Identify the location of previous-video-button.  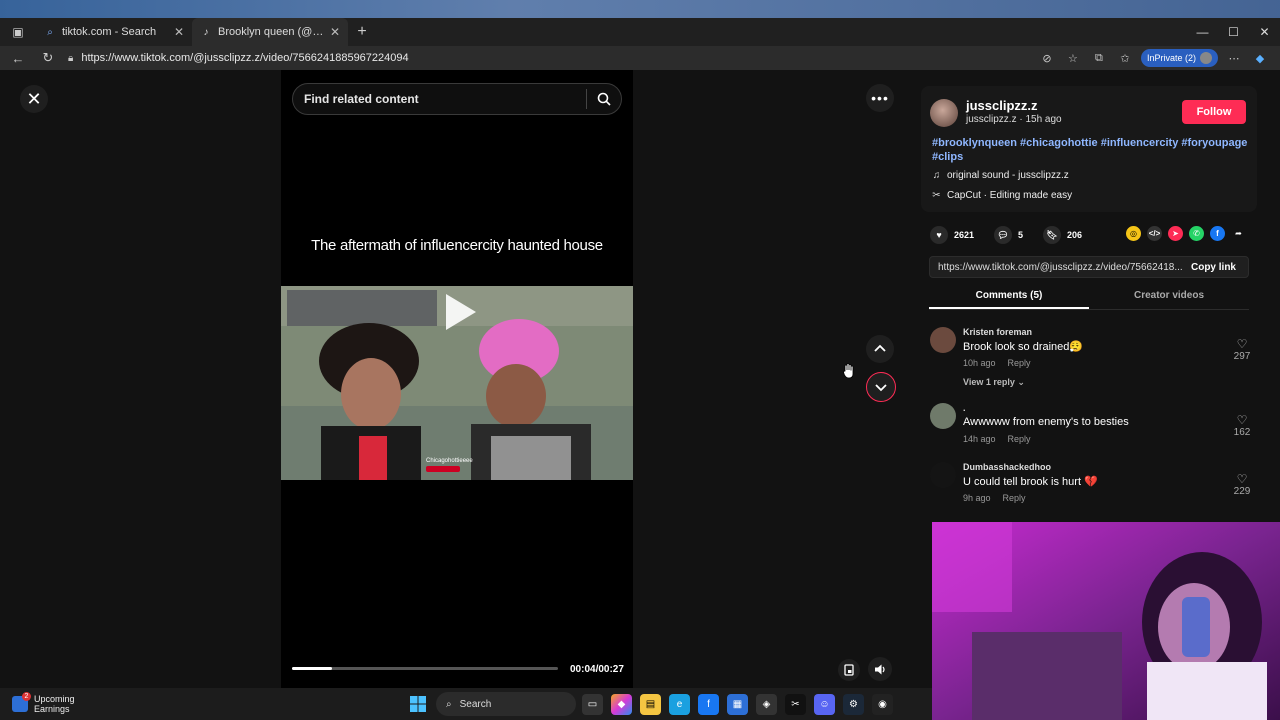
(880, 349).